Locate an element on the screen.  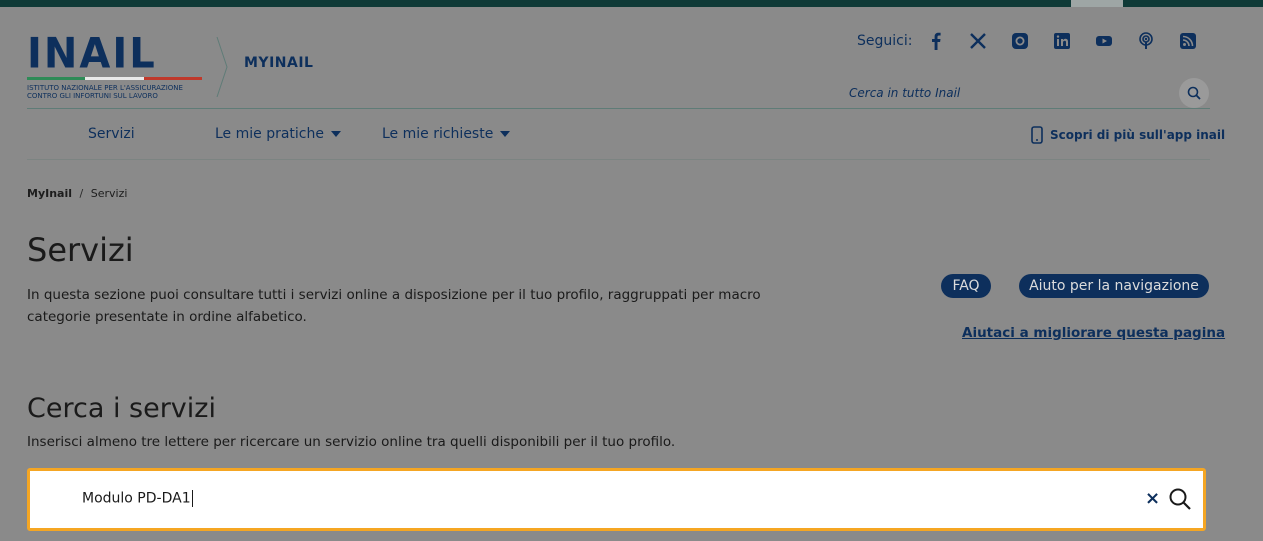
help-navigation-button: Aiuto per la navigazione is located at coordinates (1114, 286).